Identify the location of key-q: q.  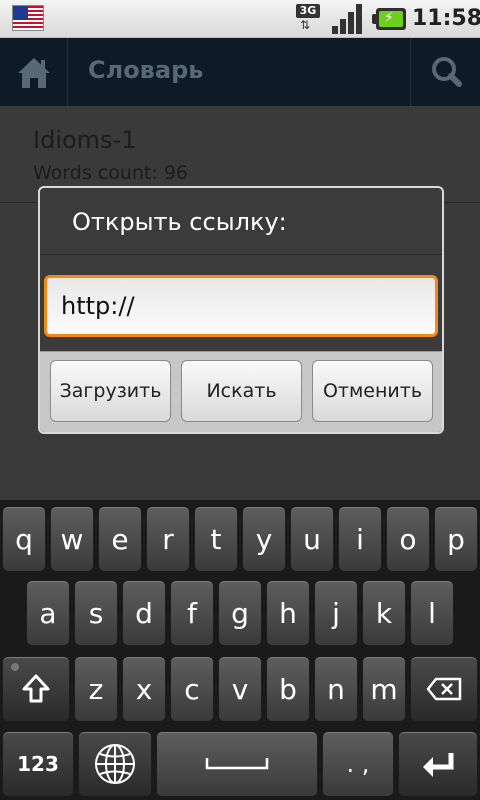
(24, 539).